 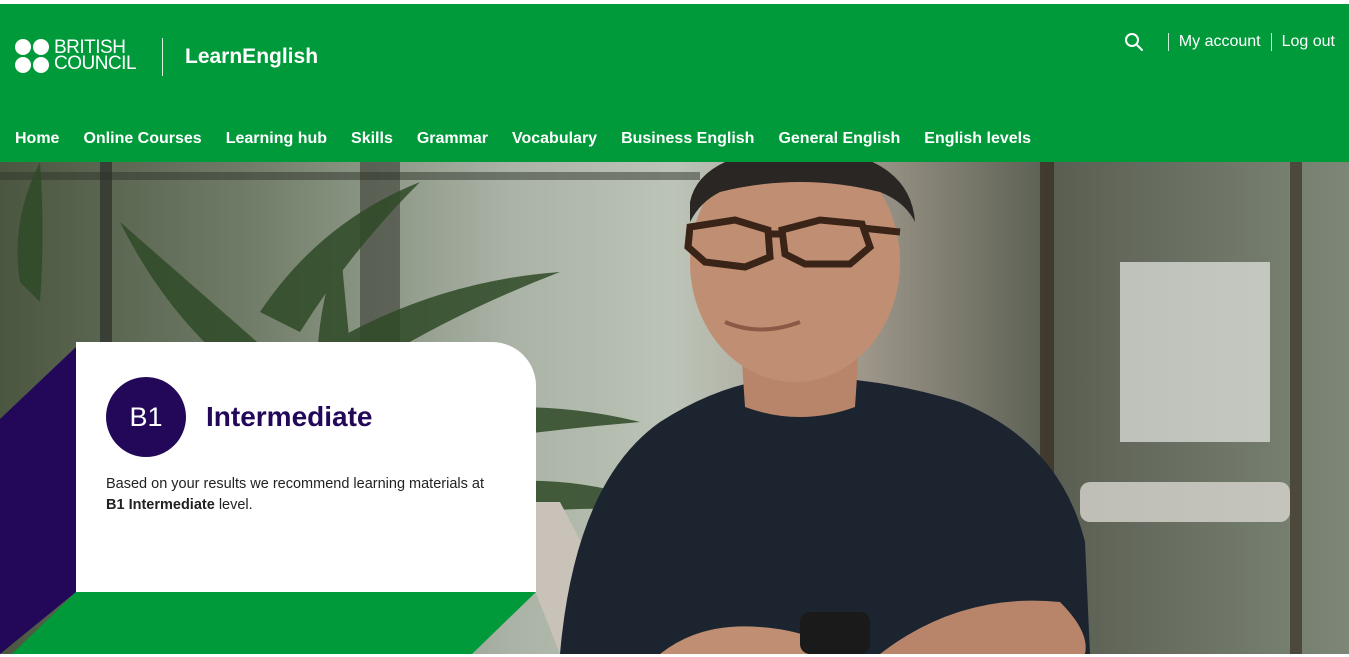 I want to click on nav-item-learning-hub: Learning hub, so click(x=276, y=139).